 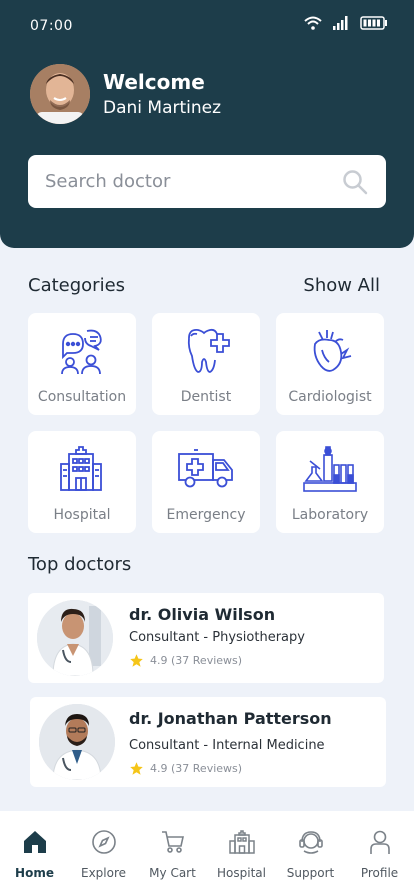 I want to click on category-consultation: Consultation, so click(x=82, y=364).